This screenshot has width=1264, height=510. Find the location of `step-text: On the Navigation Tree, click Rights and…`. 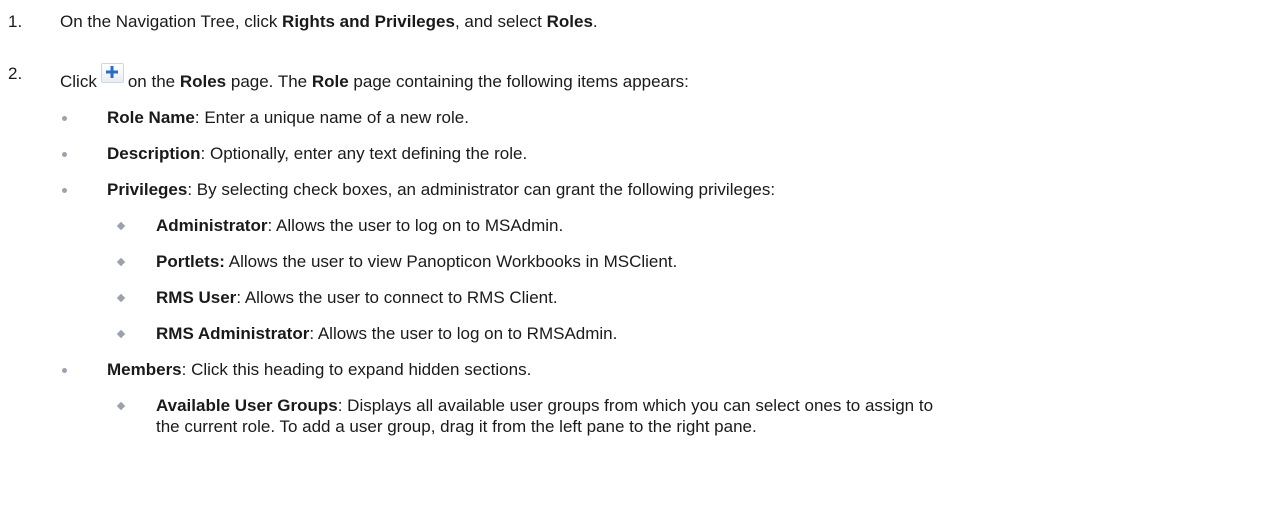

step-text: On the Navigation Tree, click Rights and… is located at coordinates (329, 22).